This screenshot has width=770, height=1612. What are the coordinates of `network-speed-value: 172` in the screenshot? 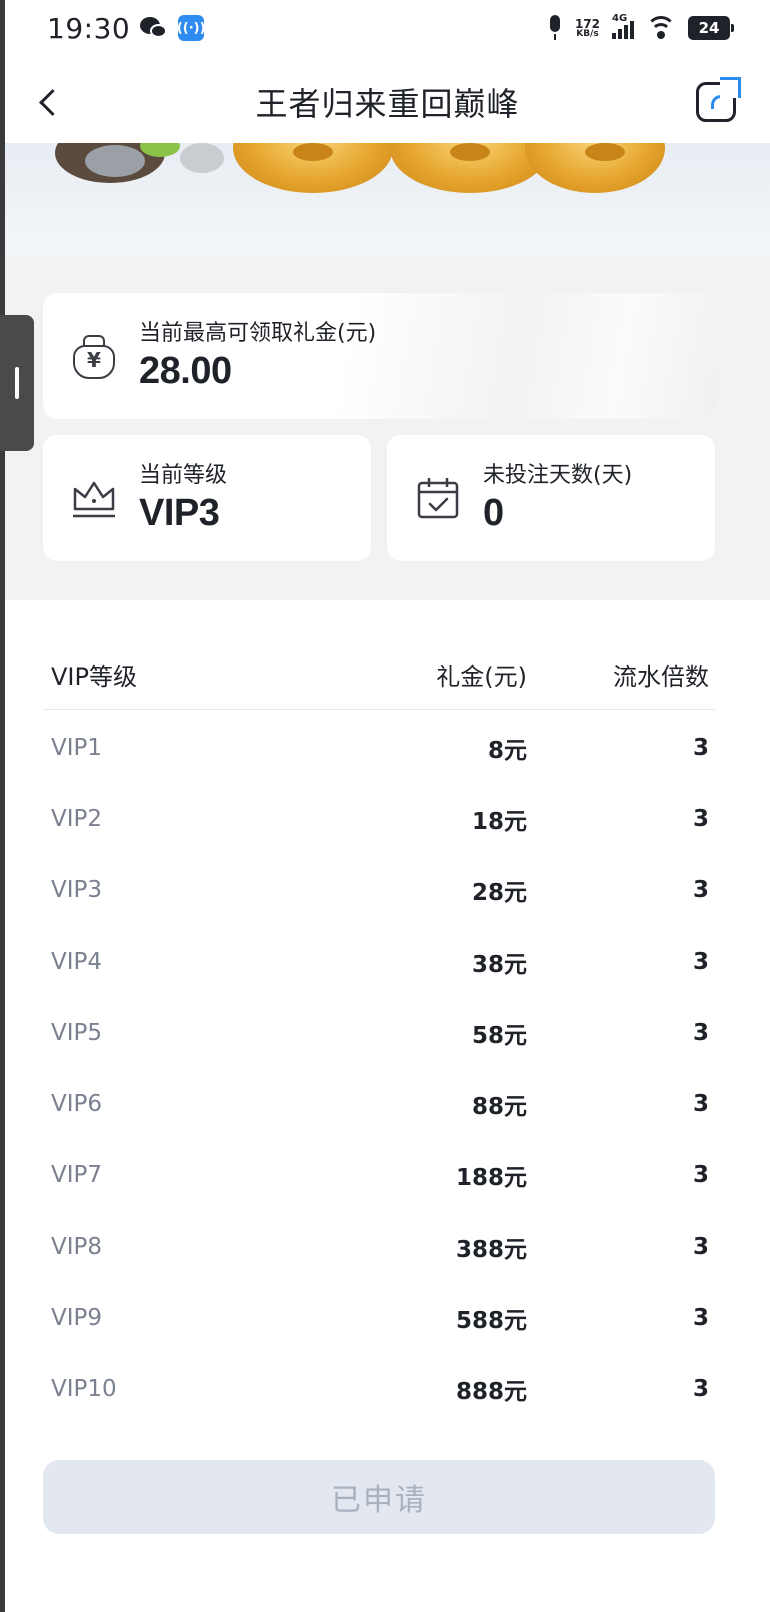 It's located at (587, 23).